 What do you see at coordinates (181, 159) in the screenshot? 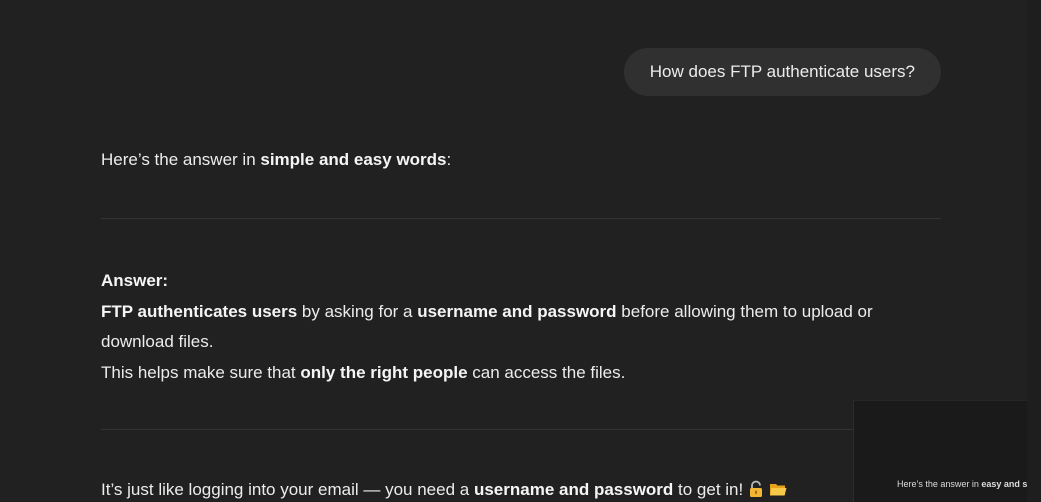
I see `intro-text: Here’s the answer in` at bounding box center [181, 159].